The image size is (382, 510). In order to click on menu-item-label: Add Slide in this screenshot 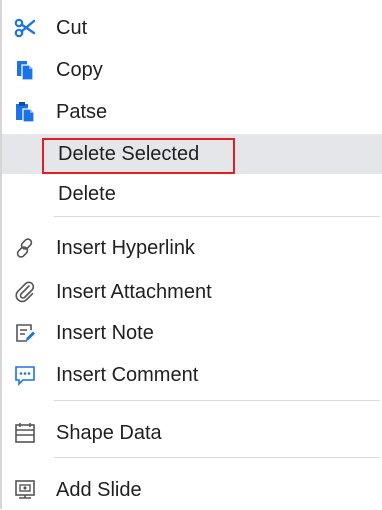, I will do `click(99, 490)`.